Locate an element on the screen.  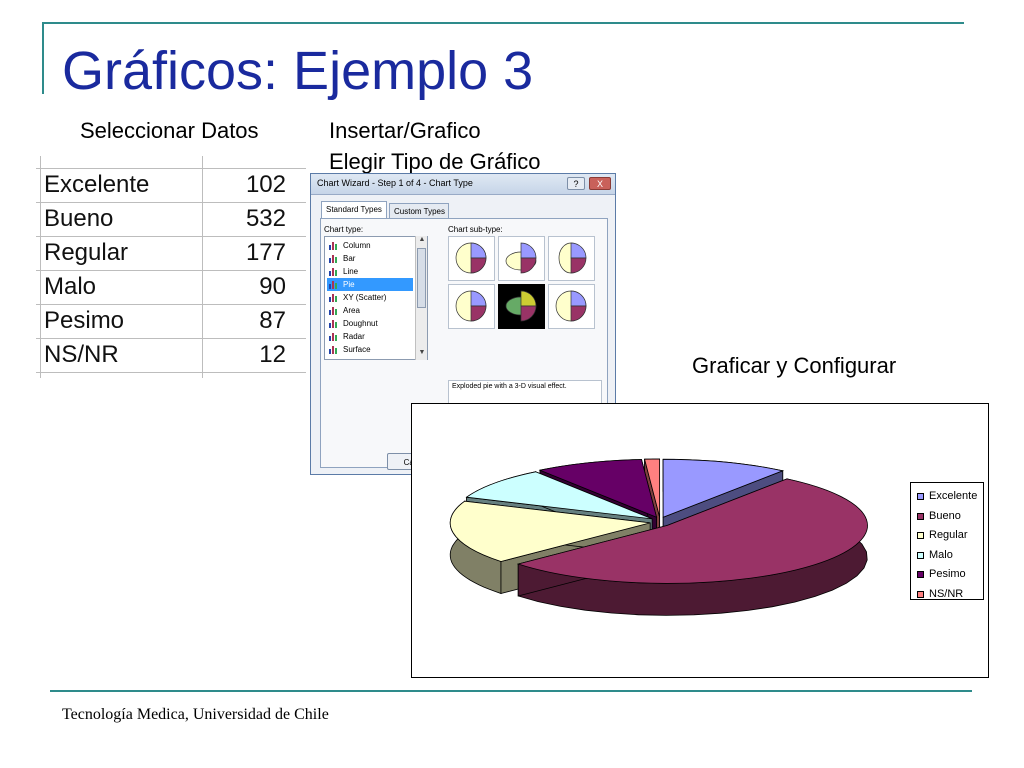
top-rule is located at coordinates (503, 23).